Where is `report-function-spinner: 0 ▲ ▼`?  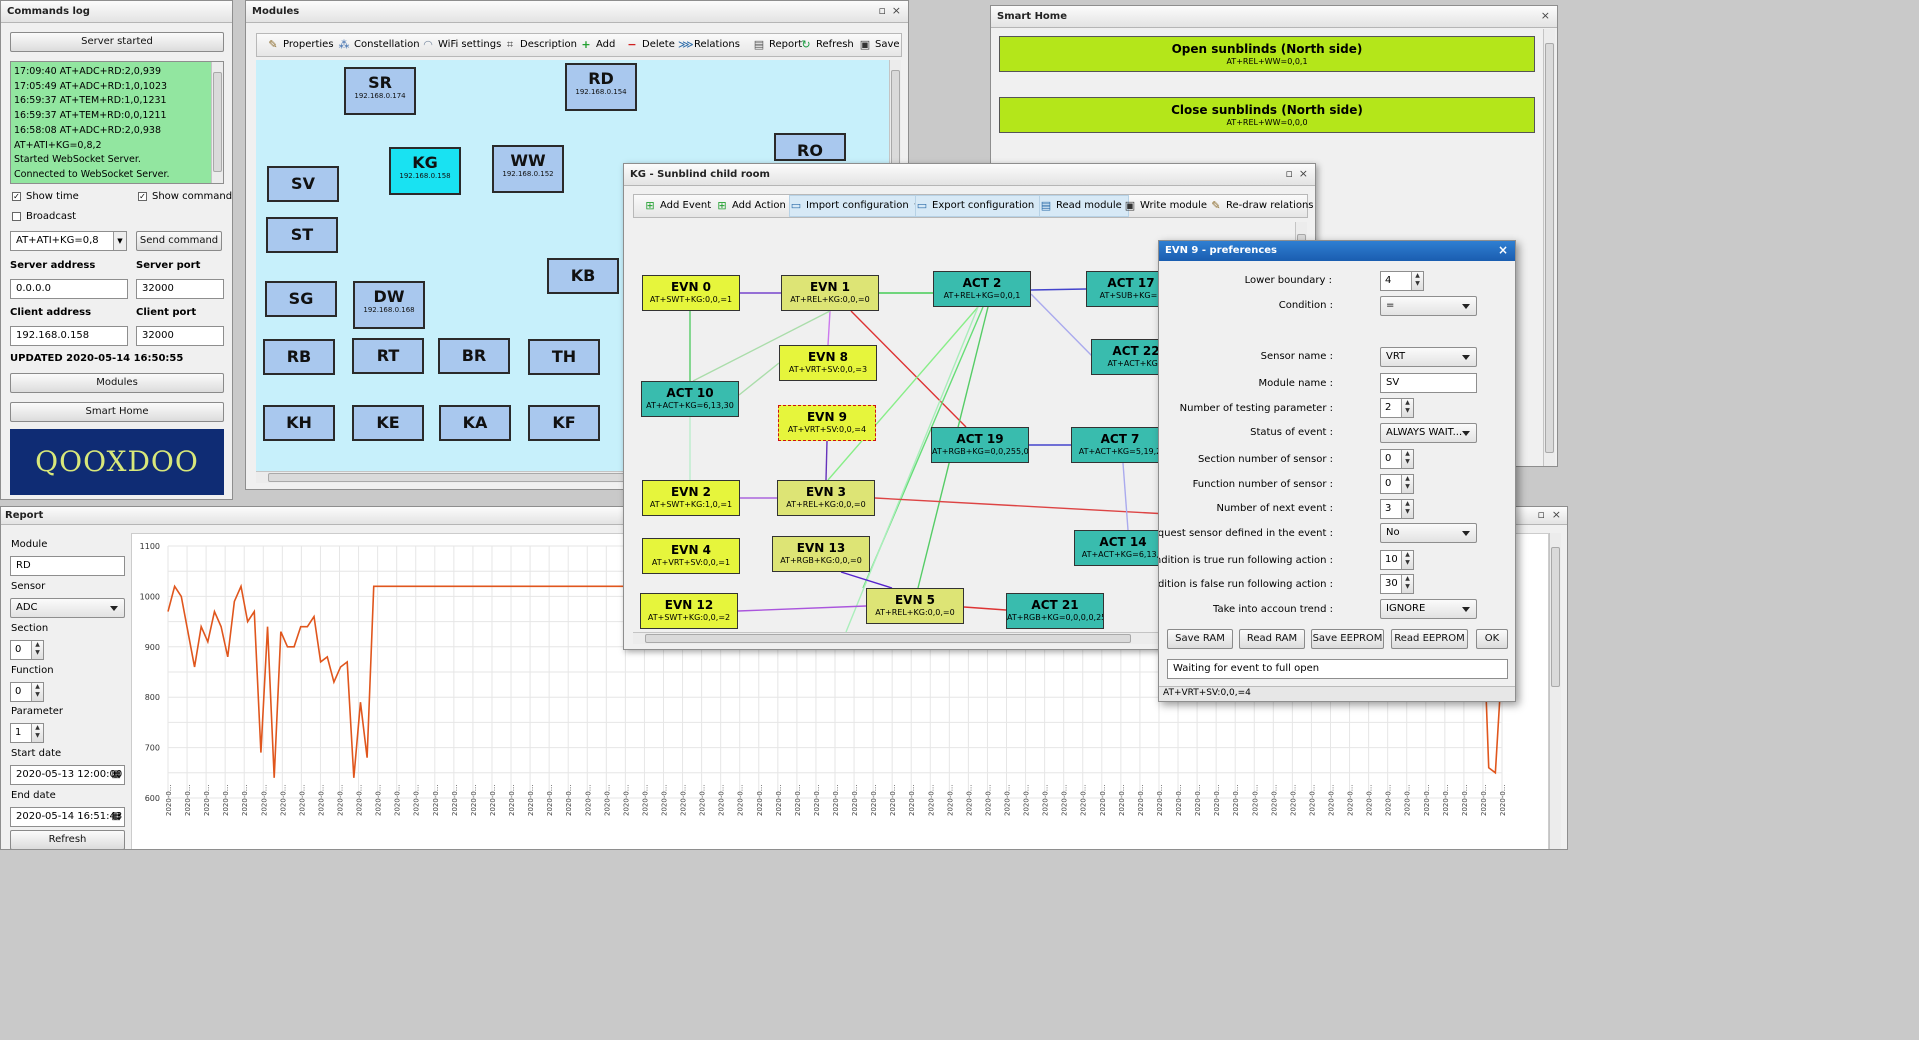 report-function-spinner: 0 ▲ ▼ is located at coordinates (27, 692).